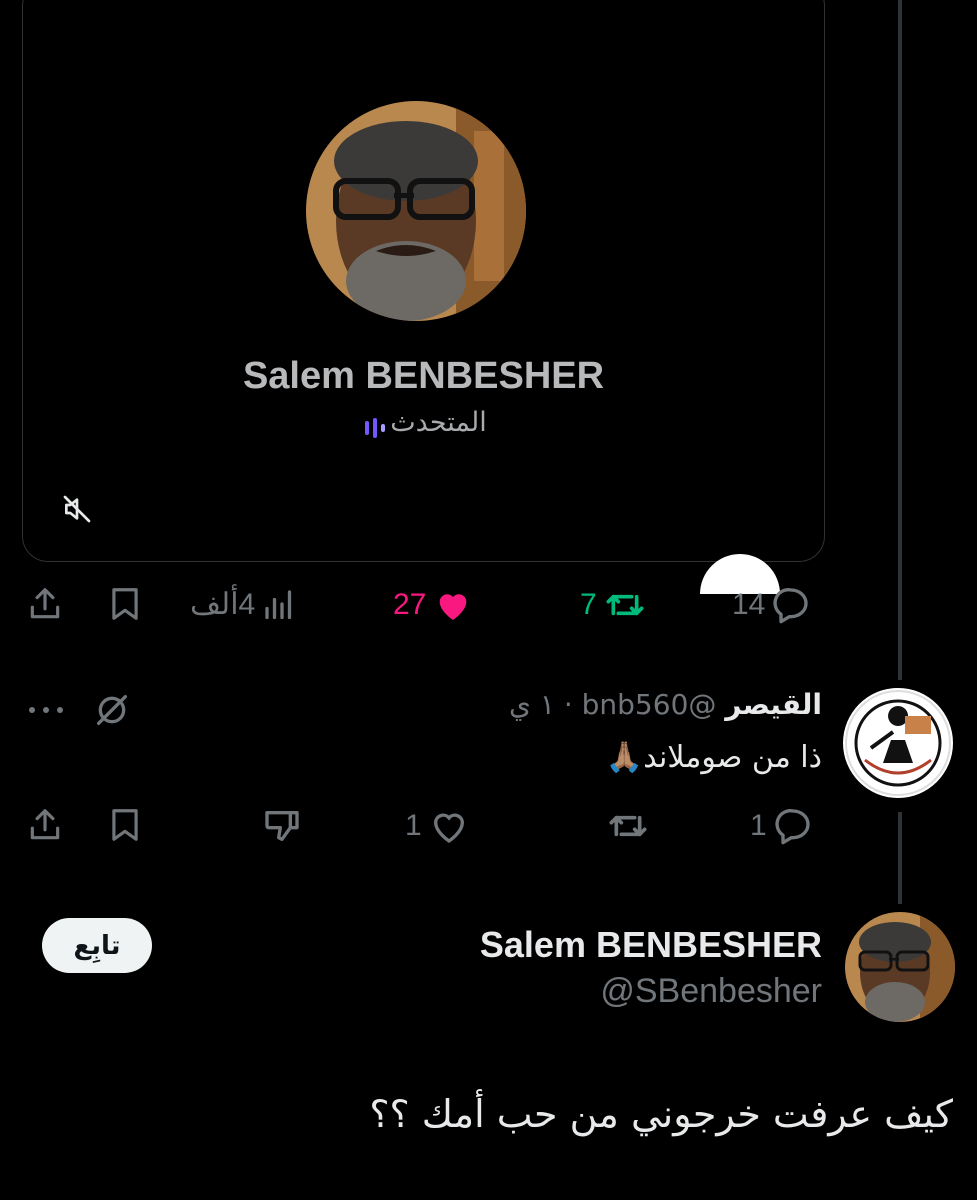 This screenshot has height=1200, width=977. Describe the element at coordinates (900, 858) in the screenshot. I see `thread-line-bottom` at that location.